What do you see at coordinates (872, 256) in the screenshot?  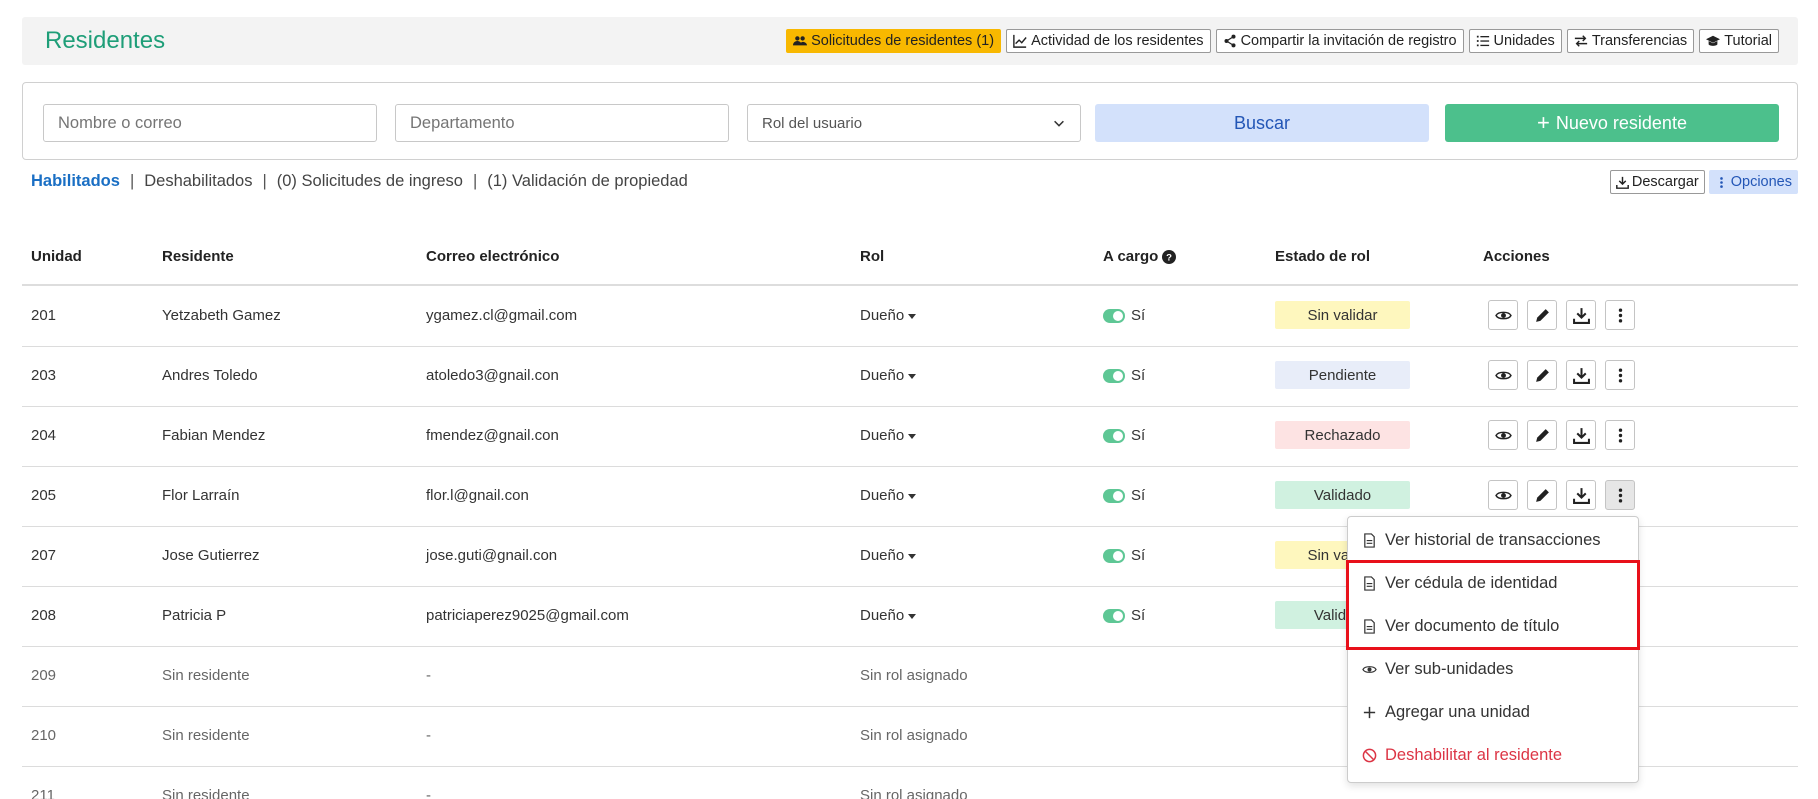 I see `column-role: Rol` at bounding box center [872, 256].